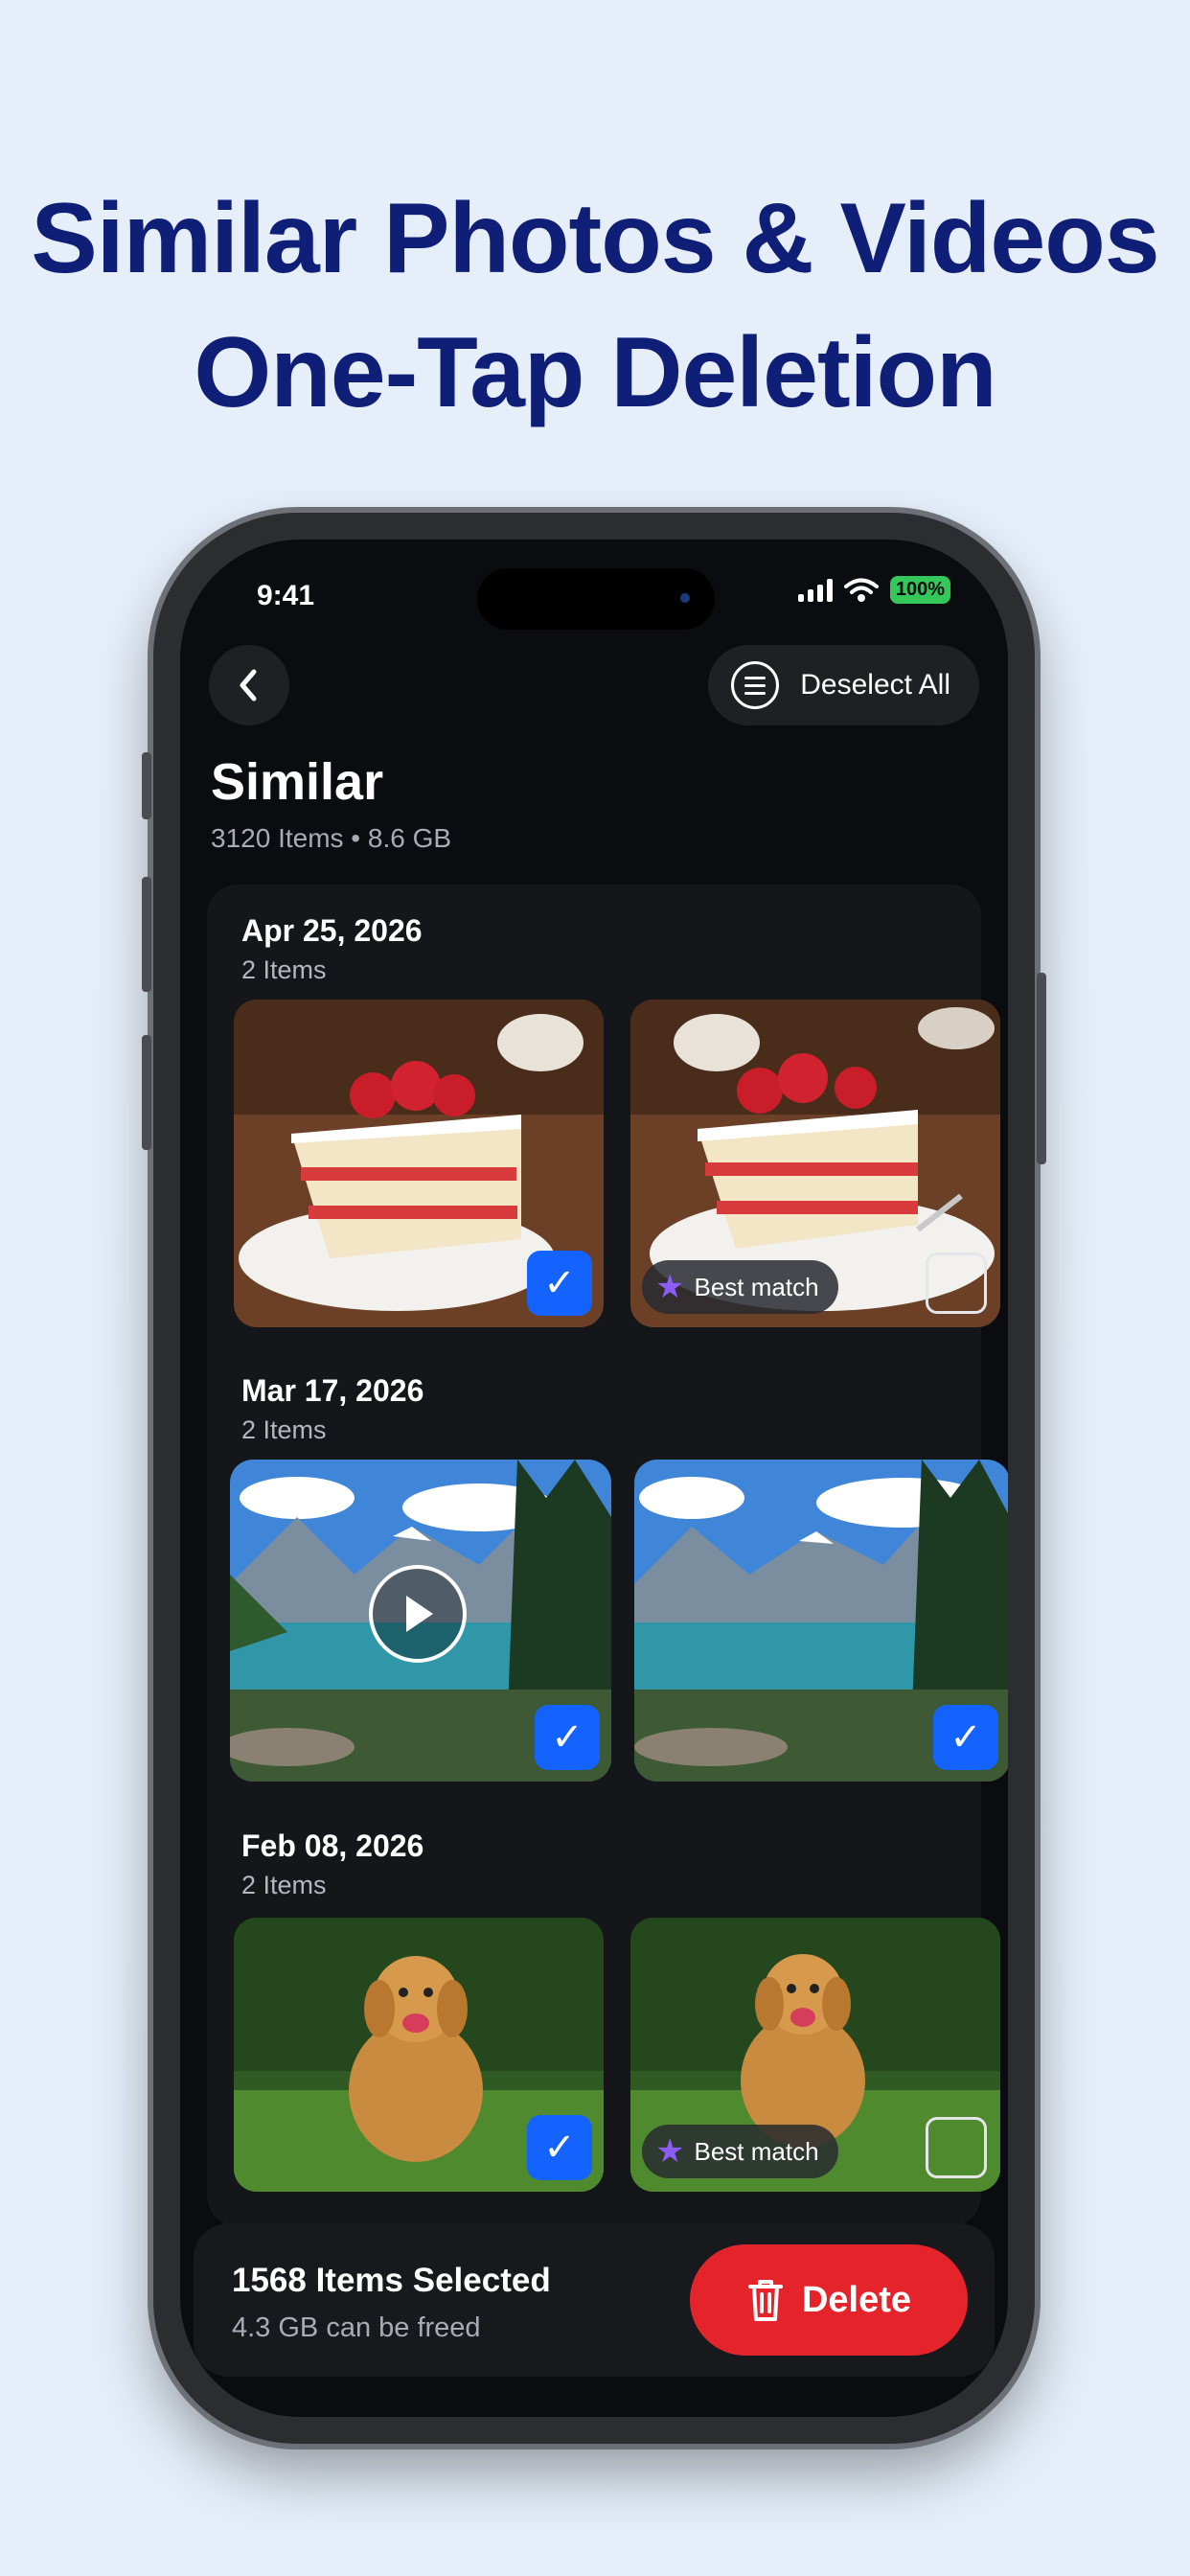 The image size is (1190, 2576). What do you see at coordinates (333, 1845) in the screenshot?
I see `group-date: Feb 08, 2026` at bounding box center [333, 1845].